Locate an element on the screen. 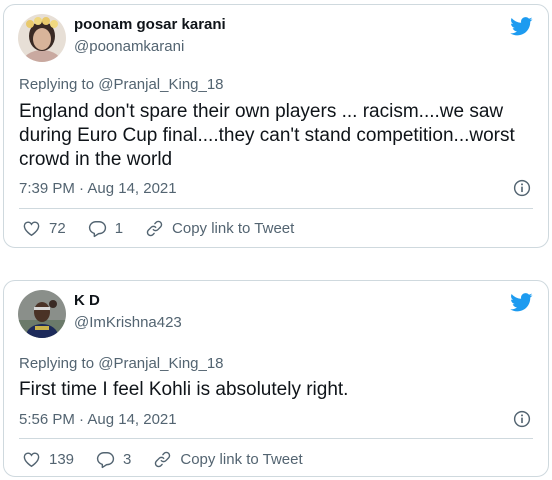 Image resolution: width=552 pixels, height=480 pixels. like-button: 72 is located at coordinates (44, 228).